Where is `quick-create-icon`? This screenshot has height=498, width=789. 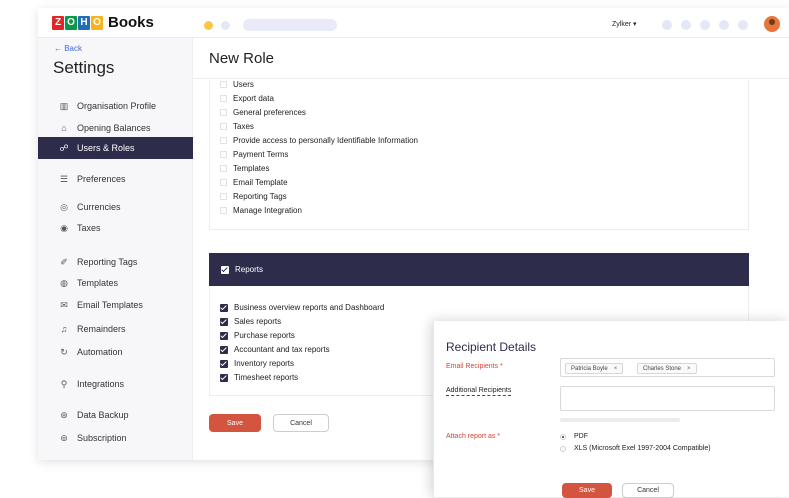 quick-create-icon is located at coordinates (667, 25).